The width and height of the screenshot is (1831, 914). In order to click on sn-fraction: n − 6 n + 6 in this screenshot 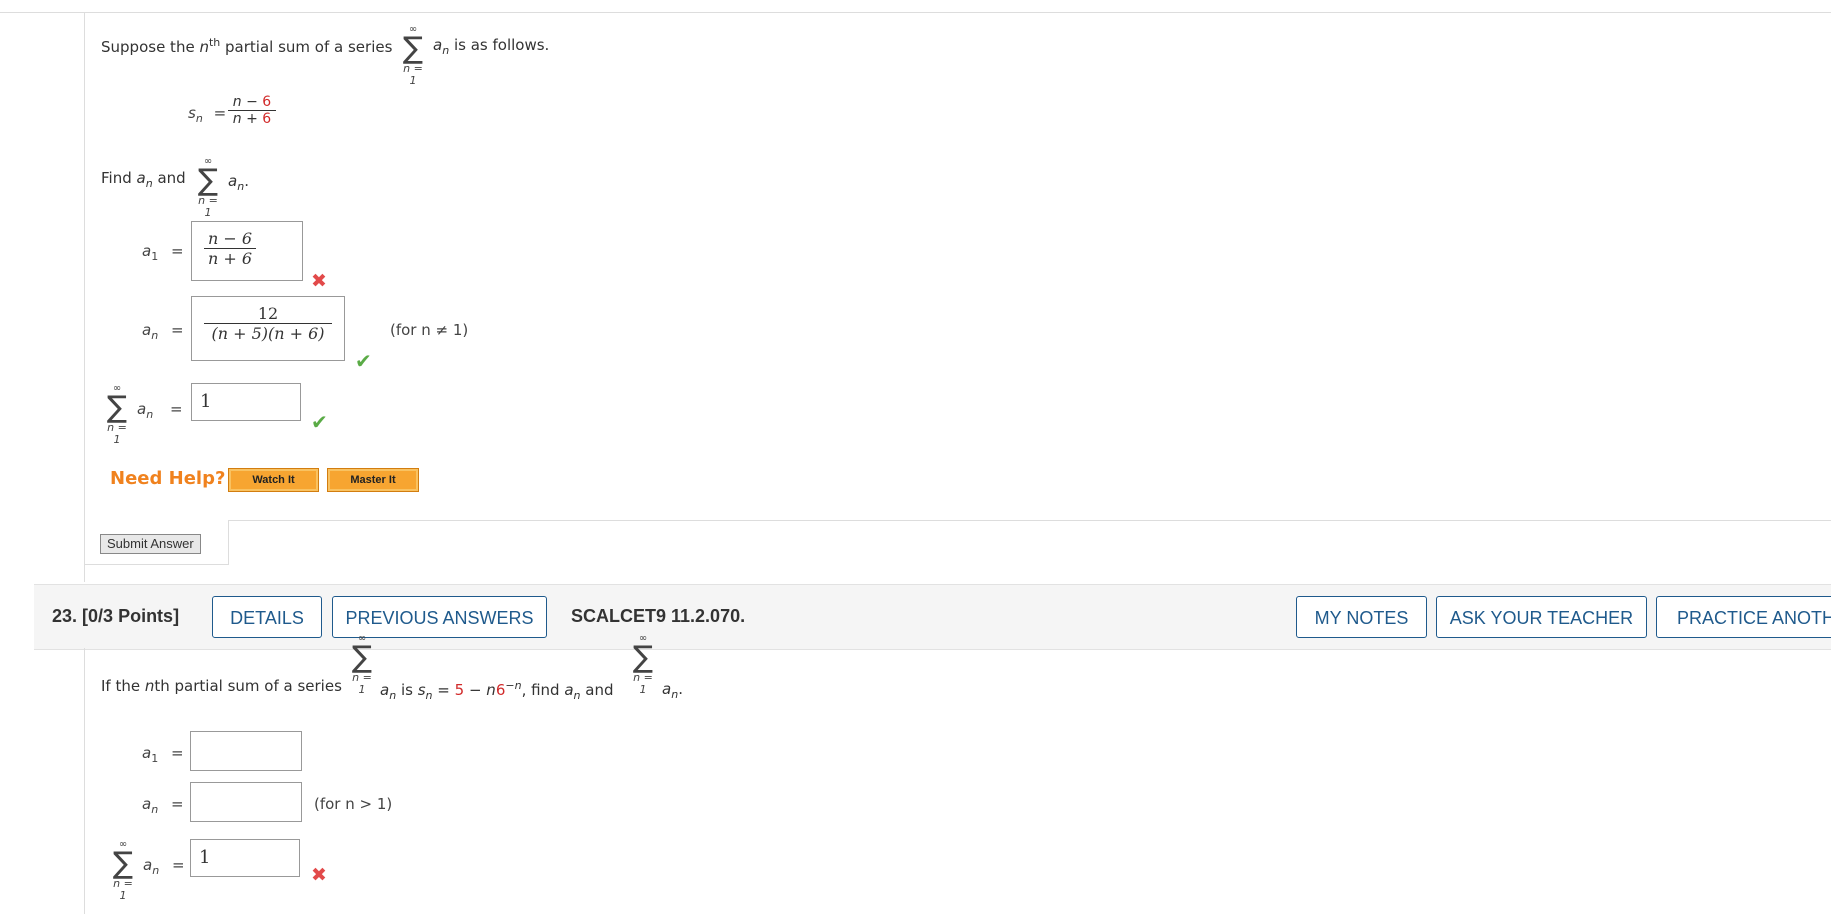, I will do `click(252, 110)`.